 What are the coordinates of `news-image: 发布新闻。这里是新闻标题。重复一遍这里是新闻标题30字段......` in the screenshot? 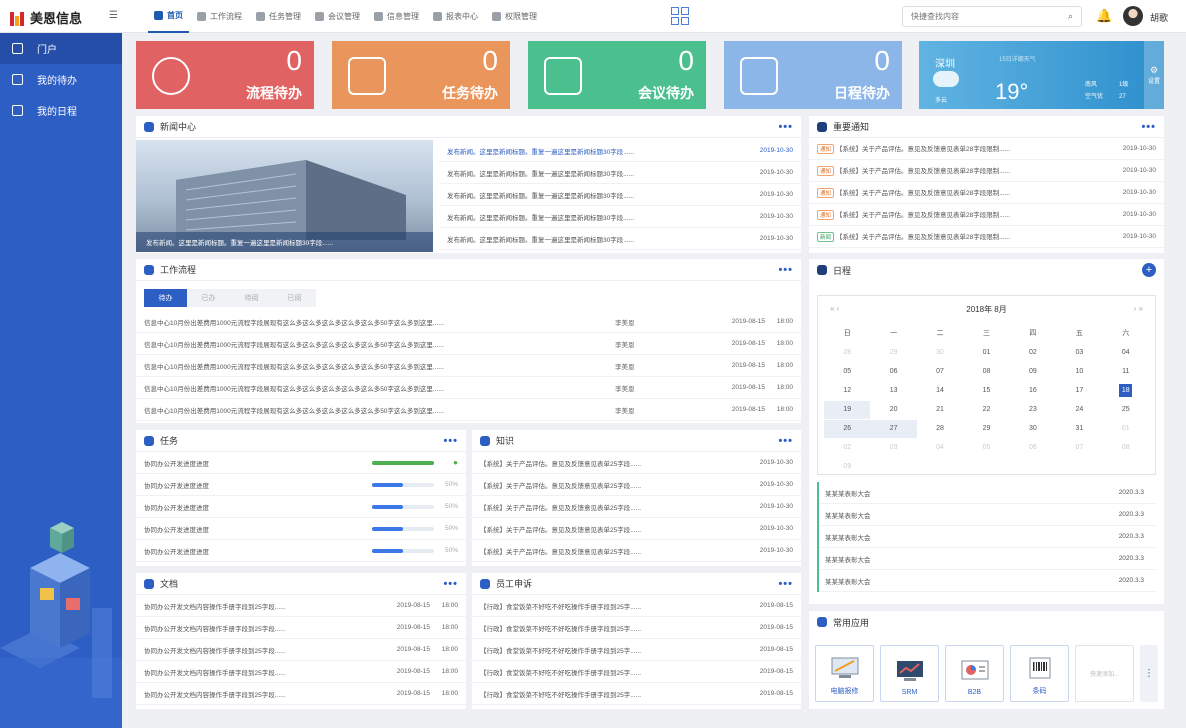 It's located at (284, 196).